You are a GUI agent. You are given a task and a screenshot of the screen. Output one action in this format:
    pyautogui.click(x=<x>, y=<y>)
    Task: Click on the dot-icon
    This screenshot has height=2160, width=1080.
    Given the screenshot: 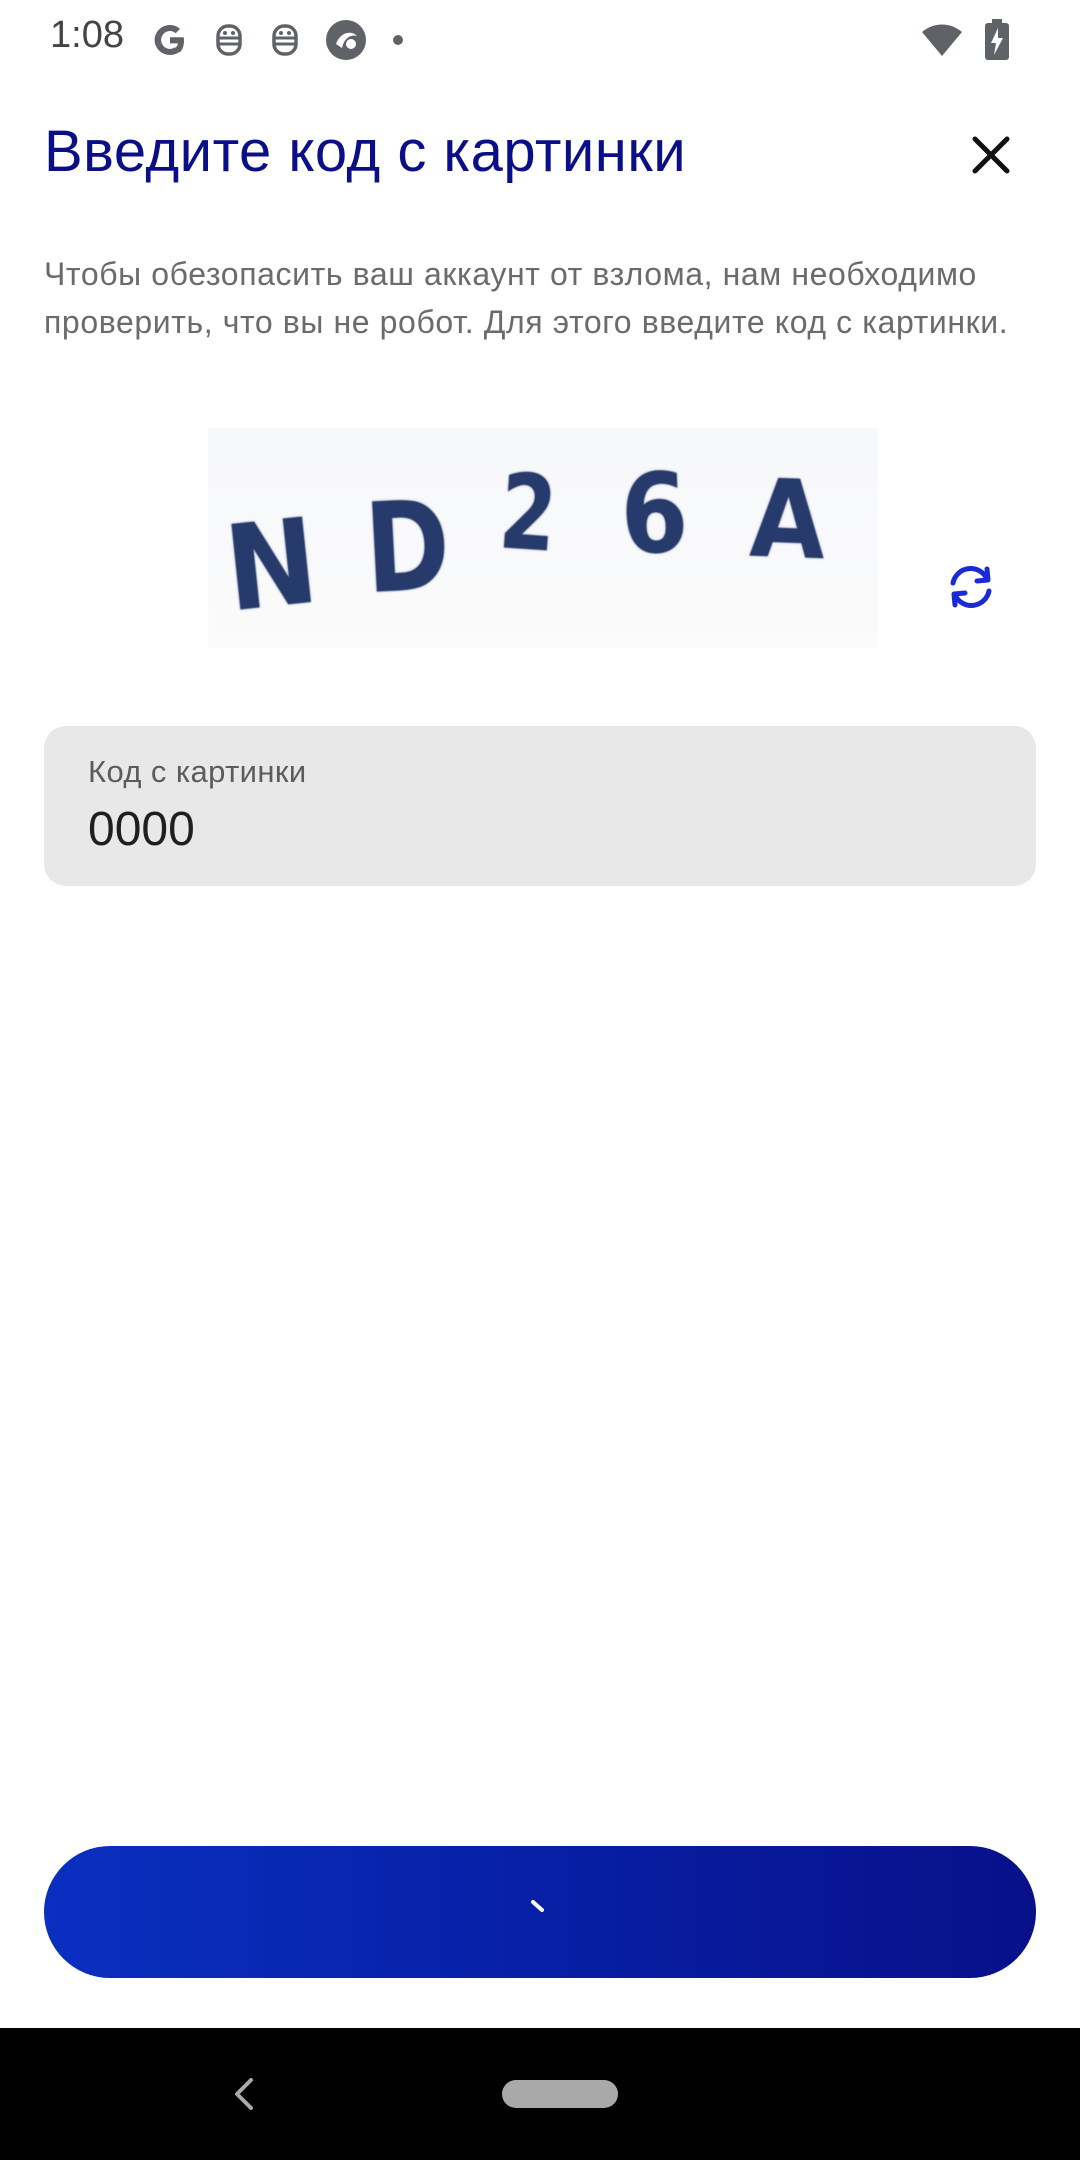 What is the action you would take?
    pyautogui.click(x=398, y=40)
    